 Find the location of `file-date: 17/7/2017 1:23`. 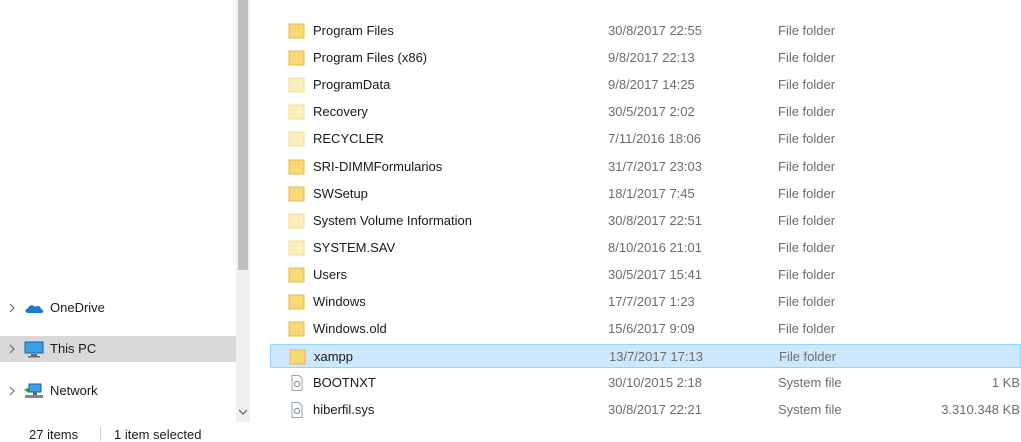

file-date: 17/7/2017 1:23 is located at coordinates (651, 301).